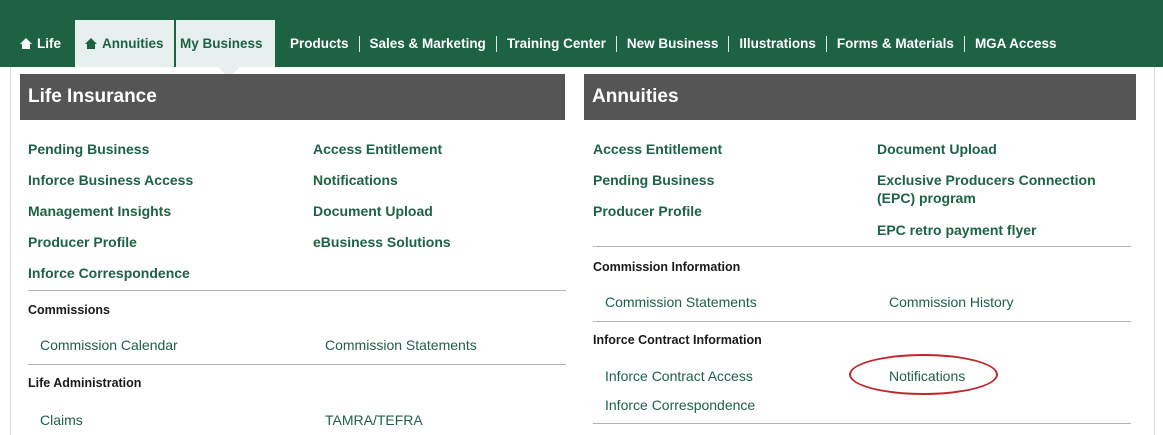  What do you see at coordinates (667, 267) in the screenshot?
I see `annuities-section-commission-information: Commission Information` at bounding box center [667, 267].